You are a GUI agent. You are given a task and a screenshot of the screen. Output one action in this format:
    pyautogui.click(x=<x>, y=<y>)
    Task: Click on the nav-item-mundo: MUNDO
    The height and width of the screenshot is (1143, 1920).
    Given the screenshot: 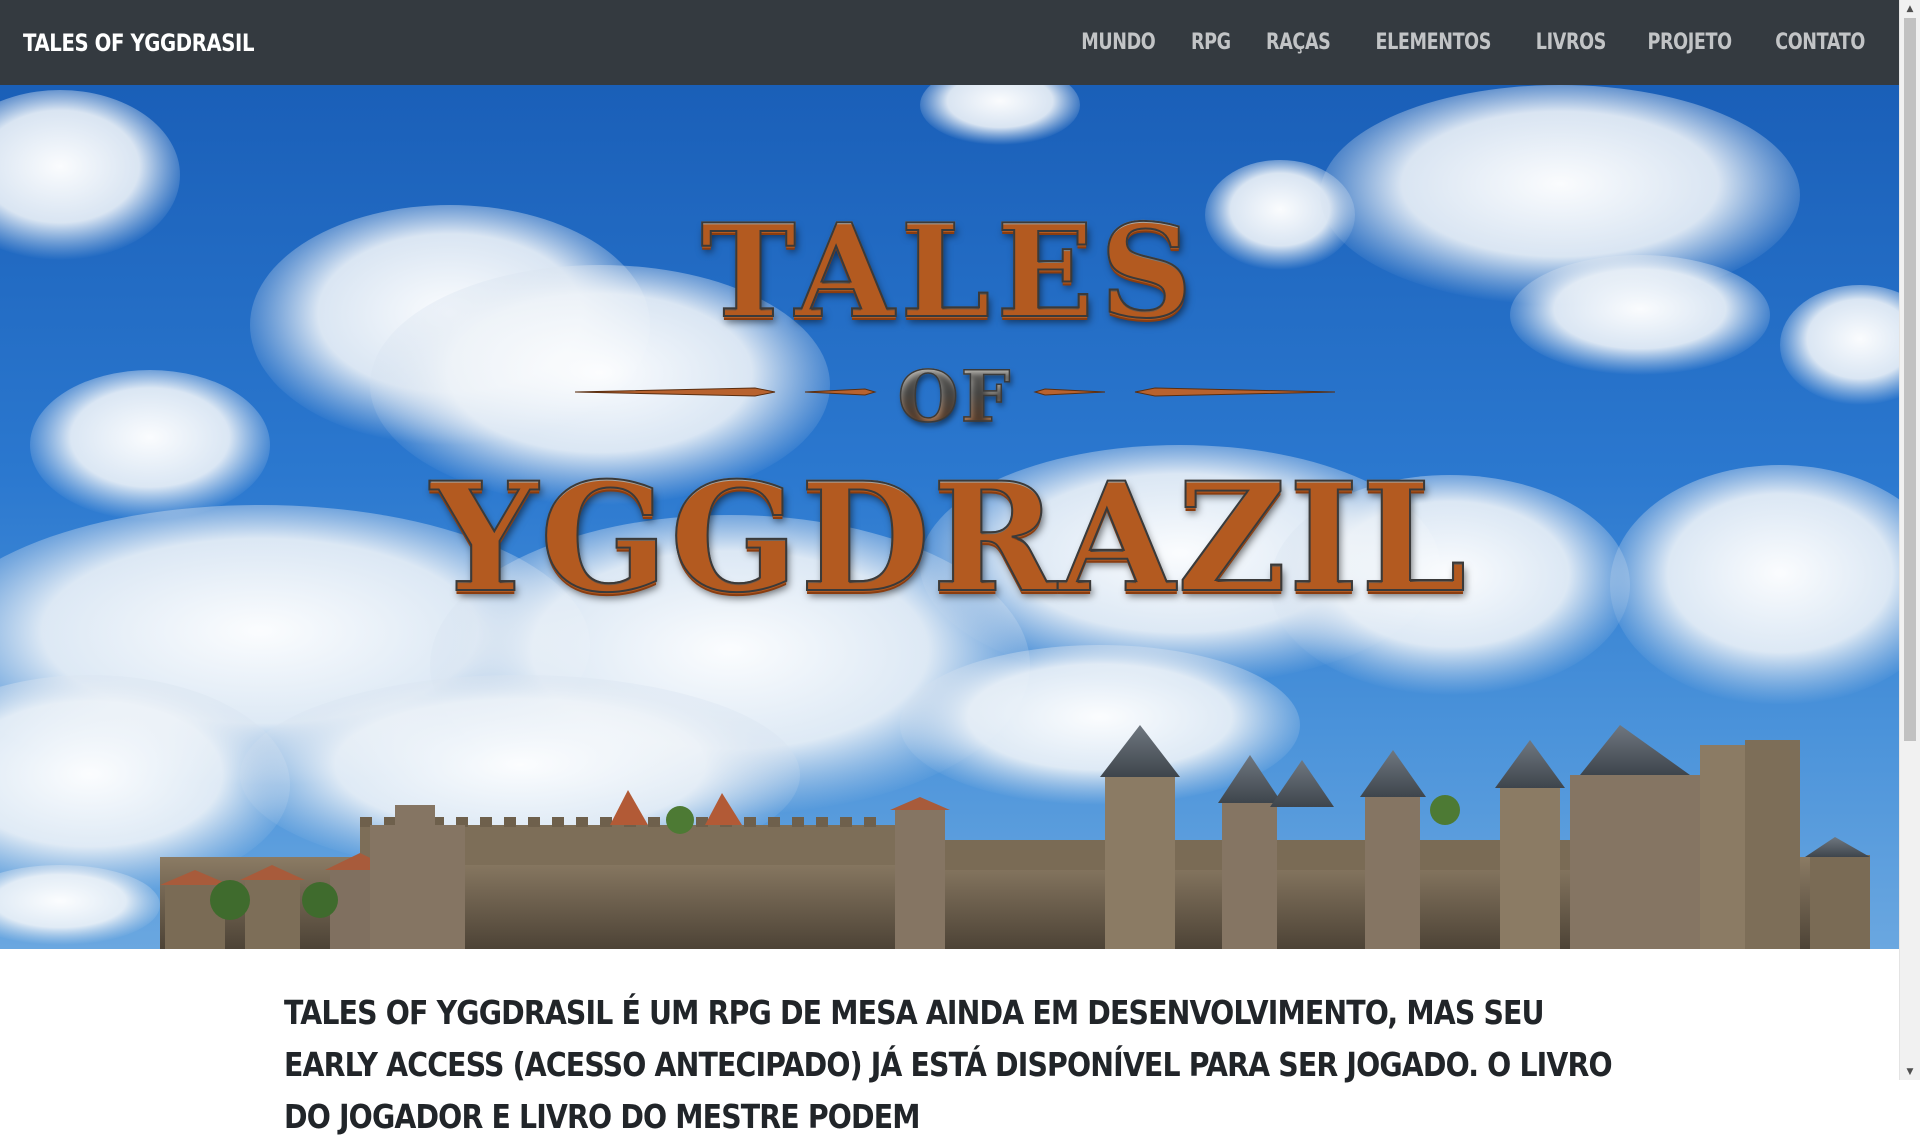 What is the action you would take?
    pyautogui.click(x=1118, y=42)
    